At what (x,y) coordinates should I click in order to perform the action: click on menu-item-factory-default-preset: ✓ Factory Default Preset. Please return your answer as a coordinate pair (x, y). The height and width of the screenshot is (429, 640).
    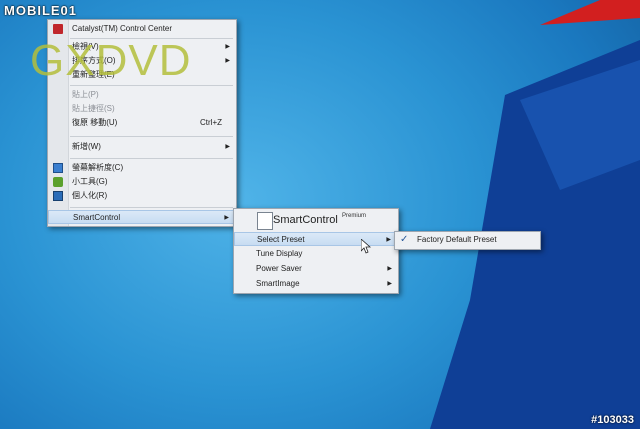
    Looking at the image, I should click on (467, 240).